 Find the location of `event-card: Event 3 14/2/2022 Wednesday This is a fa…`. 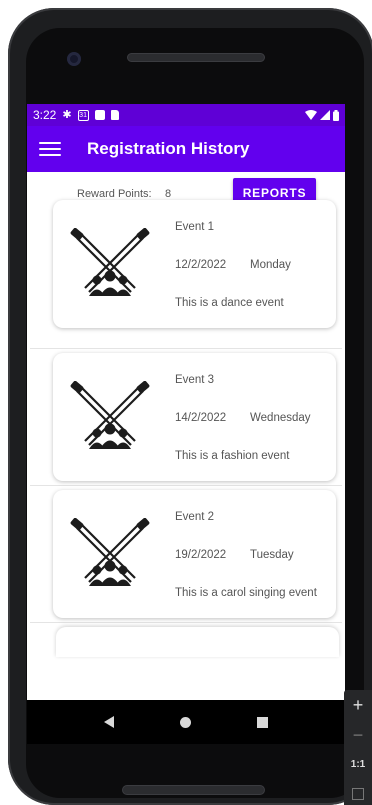

event-card: Event 3 14/2/2022 Wednesday This is a fa… is located at coordinates (194, 417).